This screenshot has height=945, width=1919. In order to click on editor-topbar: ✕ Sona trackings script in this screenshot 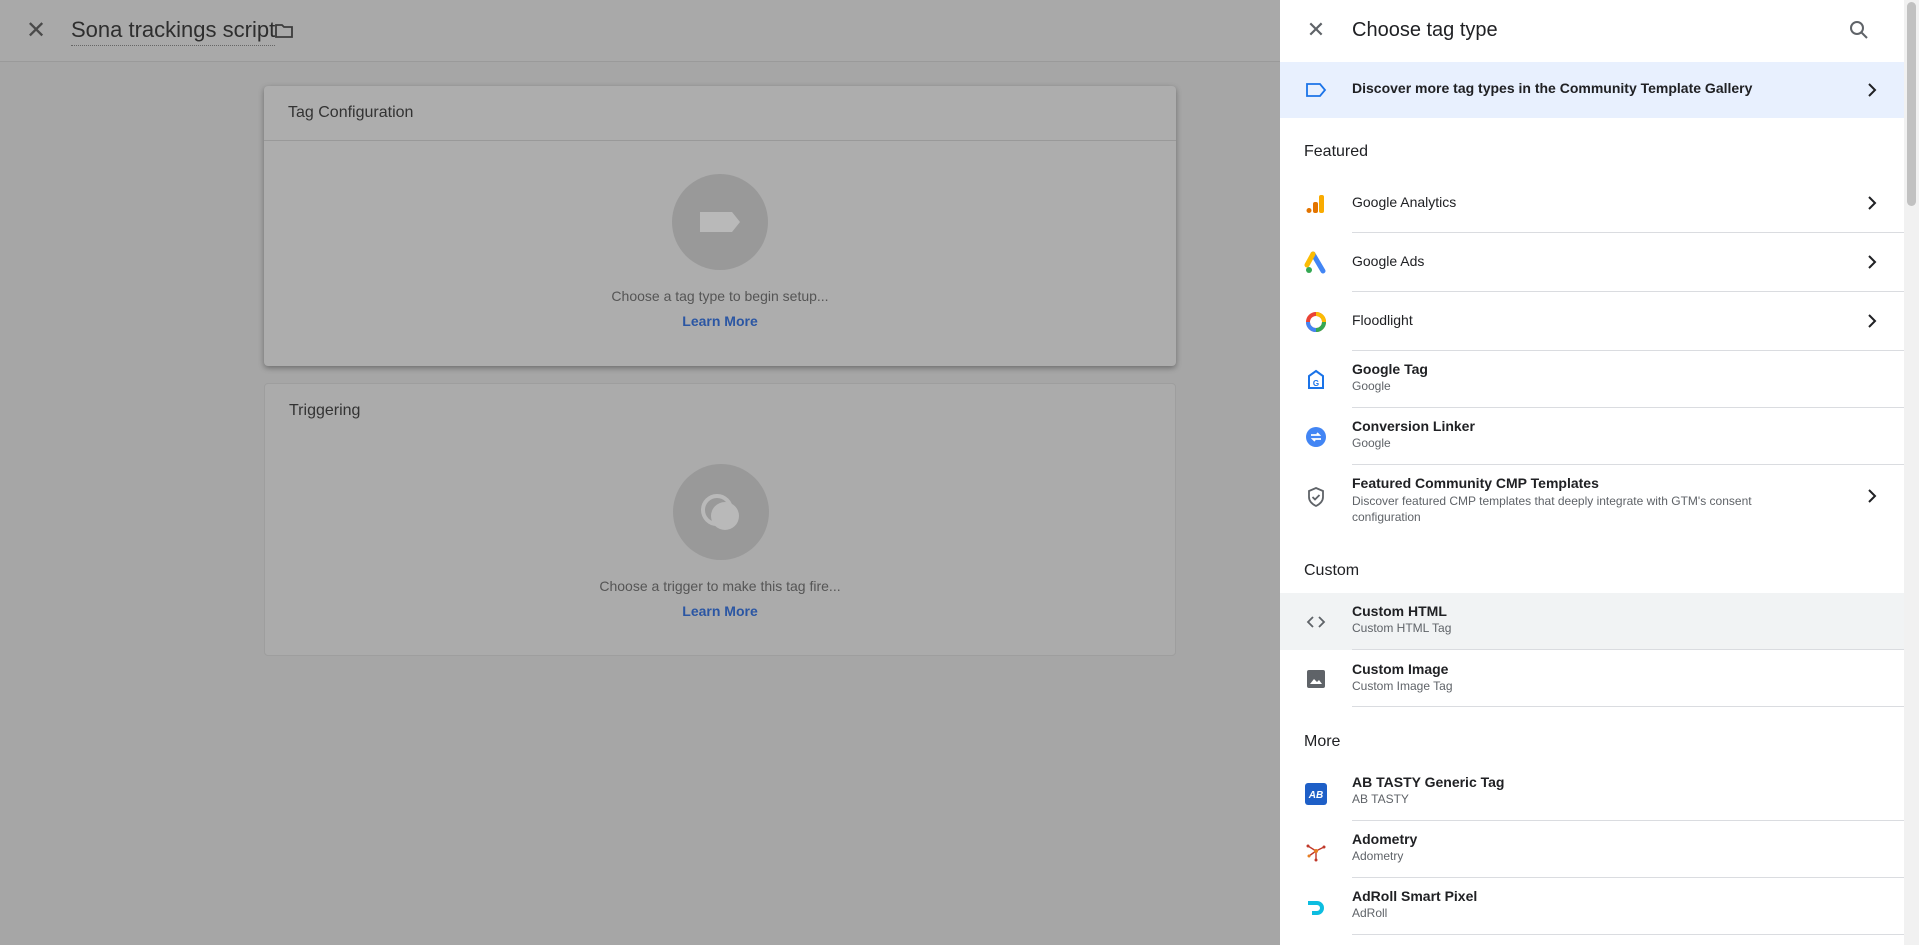, I will do `click(640, 31)`.